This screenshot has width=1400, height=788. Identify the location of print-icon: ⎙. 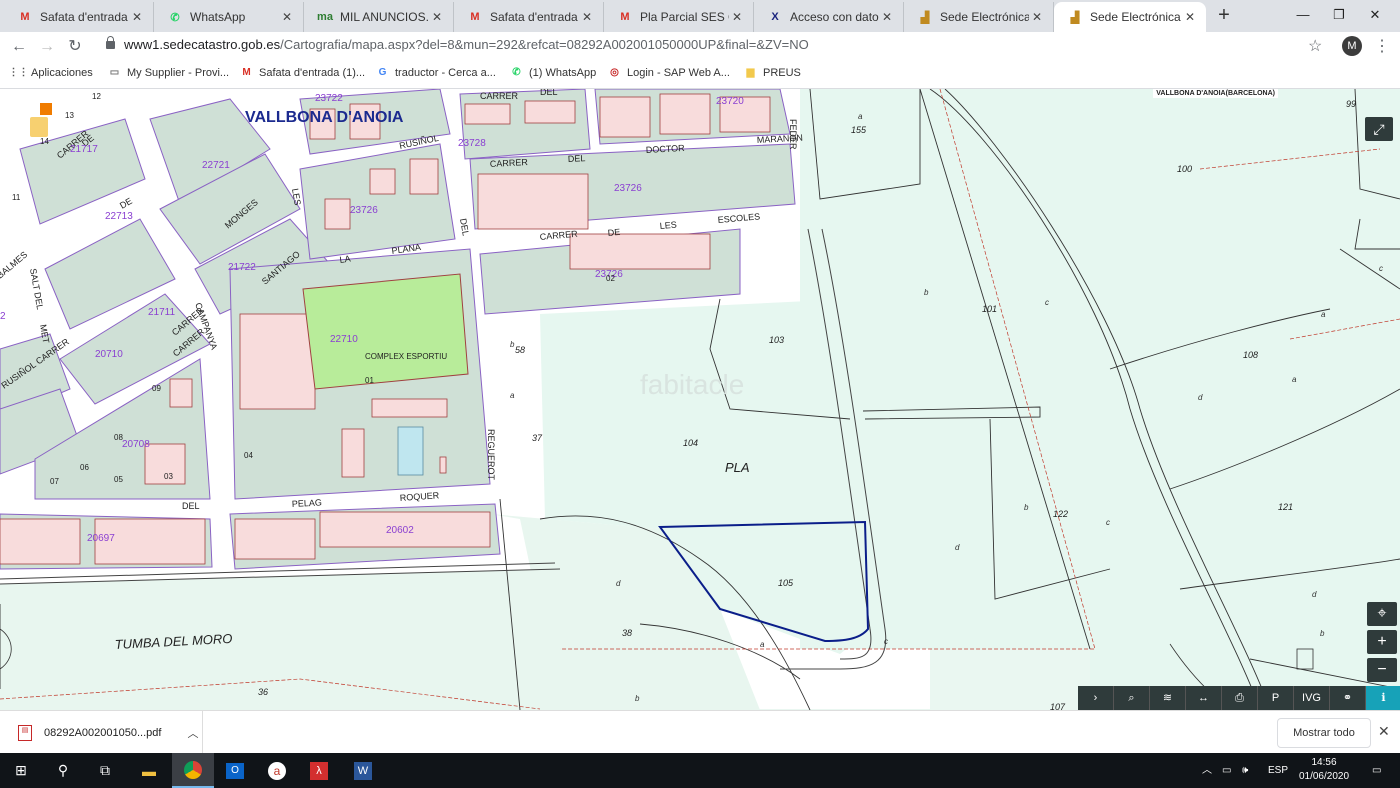
(1240, 698).